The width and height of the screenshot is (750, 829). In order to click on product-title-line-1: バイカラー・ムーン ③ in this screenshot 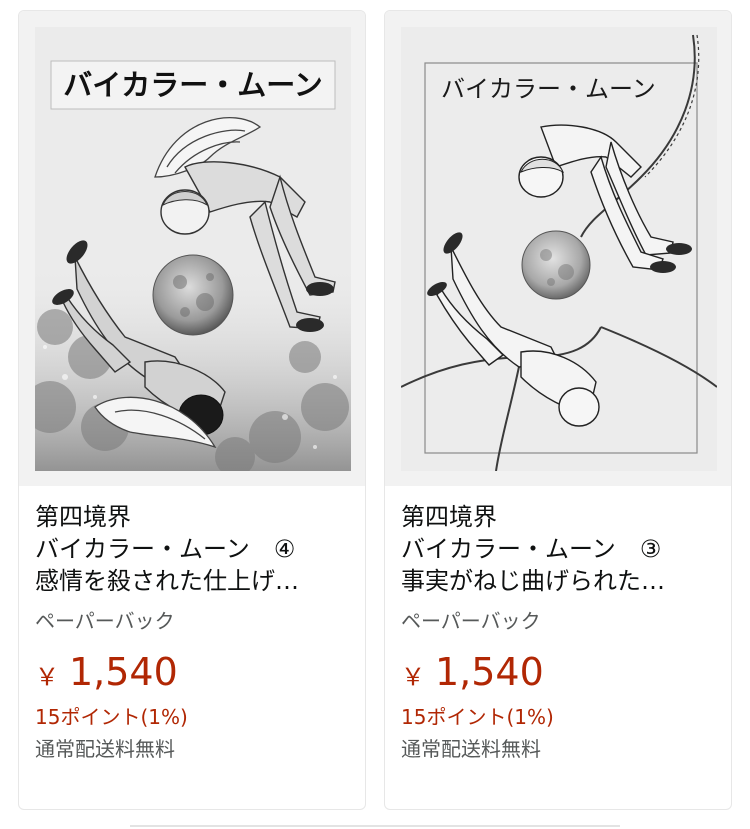, I will do `click(560, 549)`.